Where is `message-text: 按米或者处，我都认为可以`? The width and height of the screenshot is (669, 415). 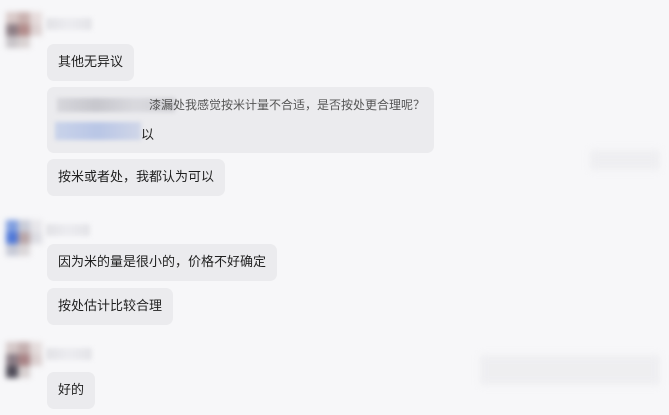
message-text: 按米或者处，我都认为可以 is located at coordinates (136, 177).